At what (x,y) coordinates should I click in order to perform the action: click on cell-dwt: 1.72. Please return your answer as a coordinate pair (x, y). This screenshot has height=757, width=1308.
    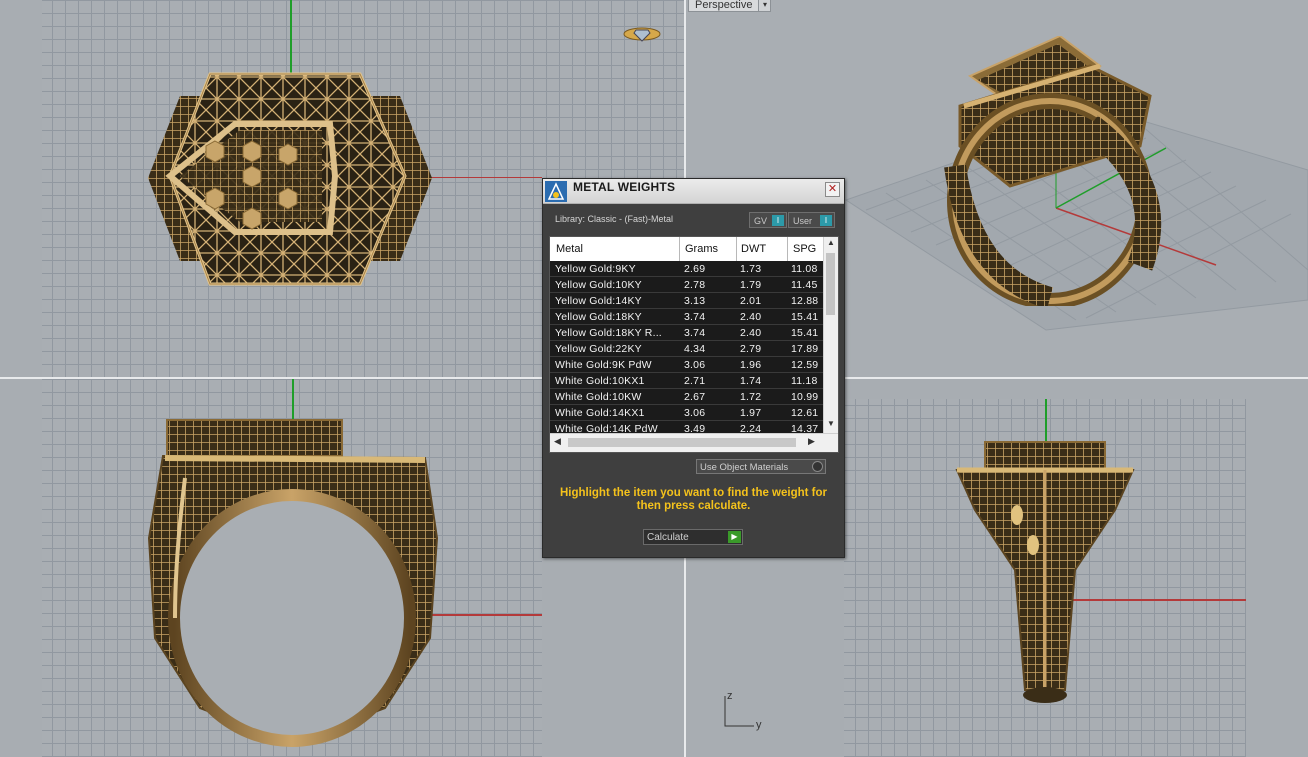
    Looking at the image, I should click on (751, 397).